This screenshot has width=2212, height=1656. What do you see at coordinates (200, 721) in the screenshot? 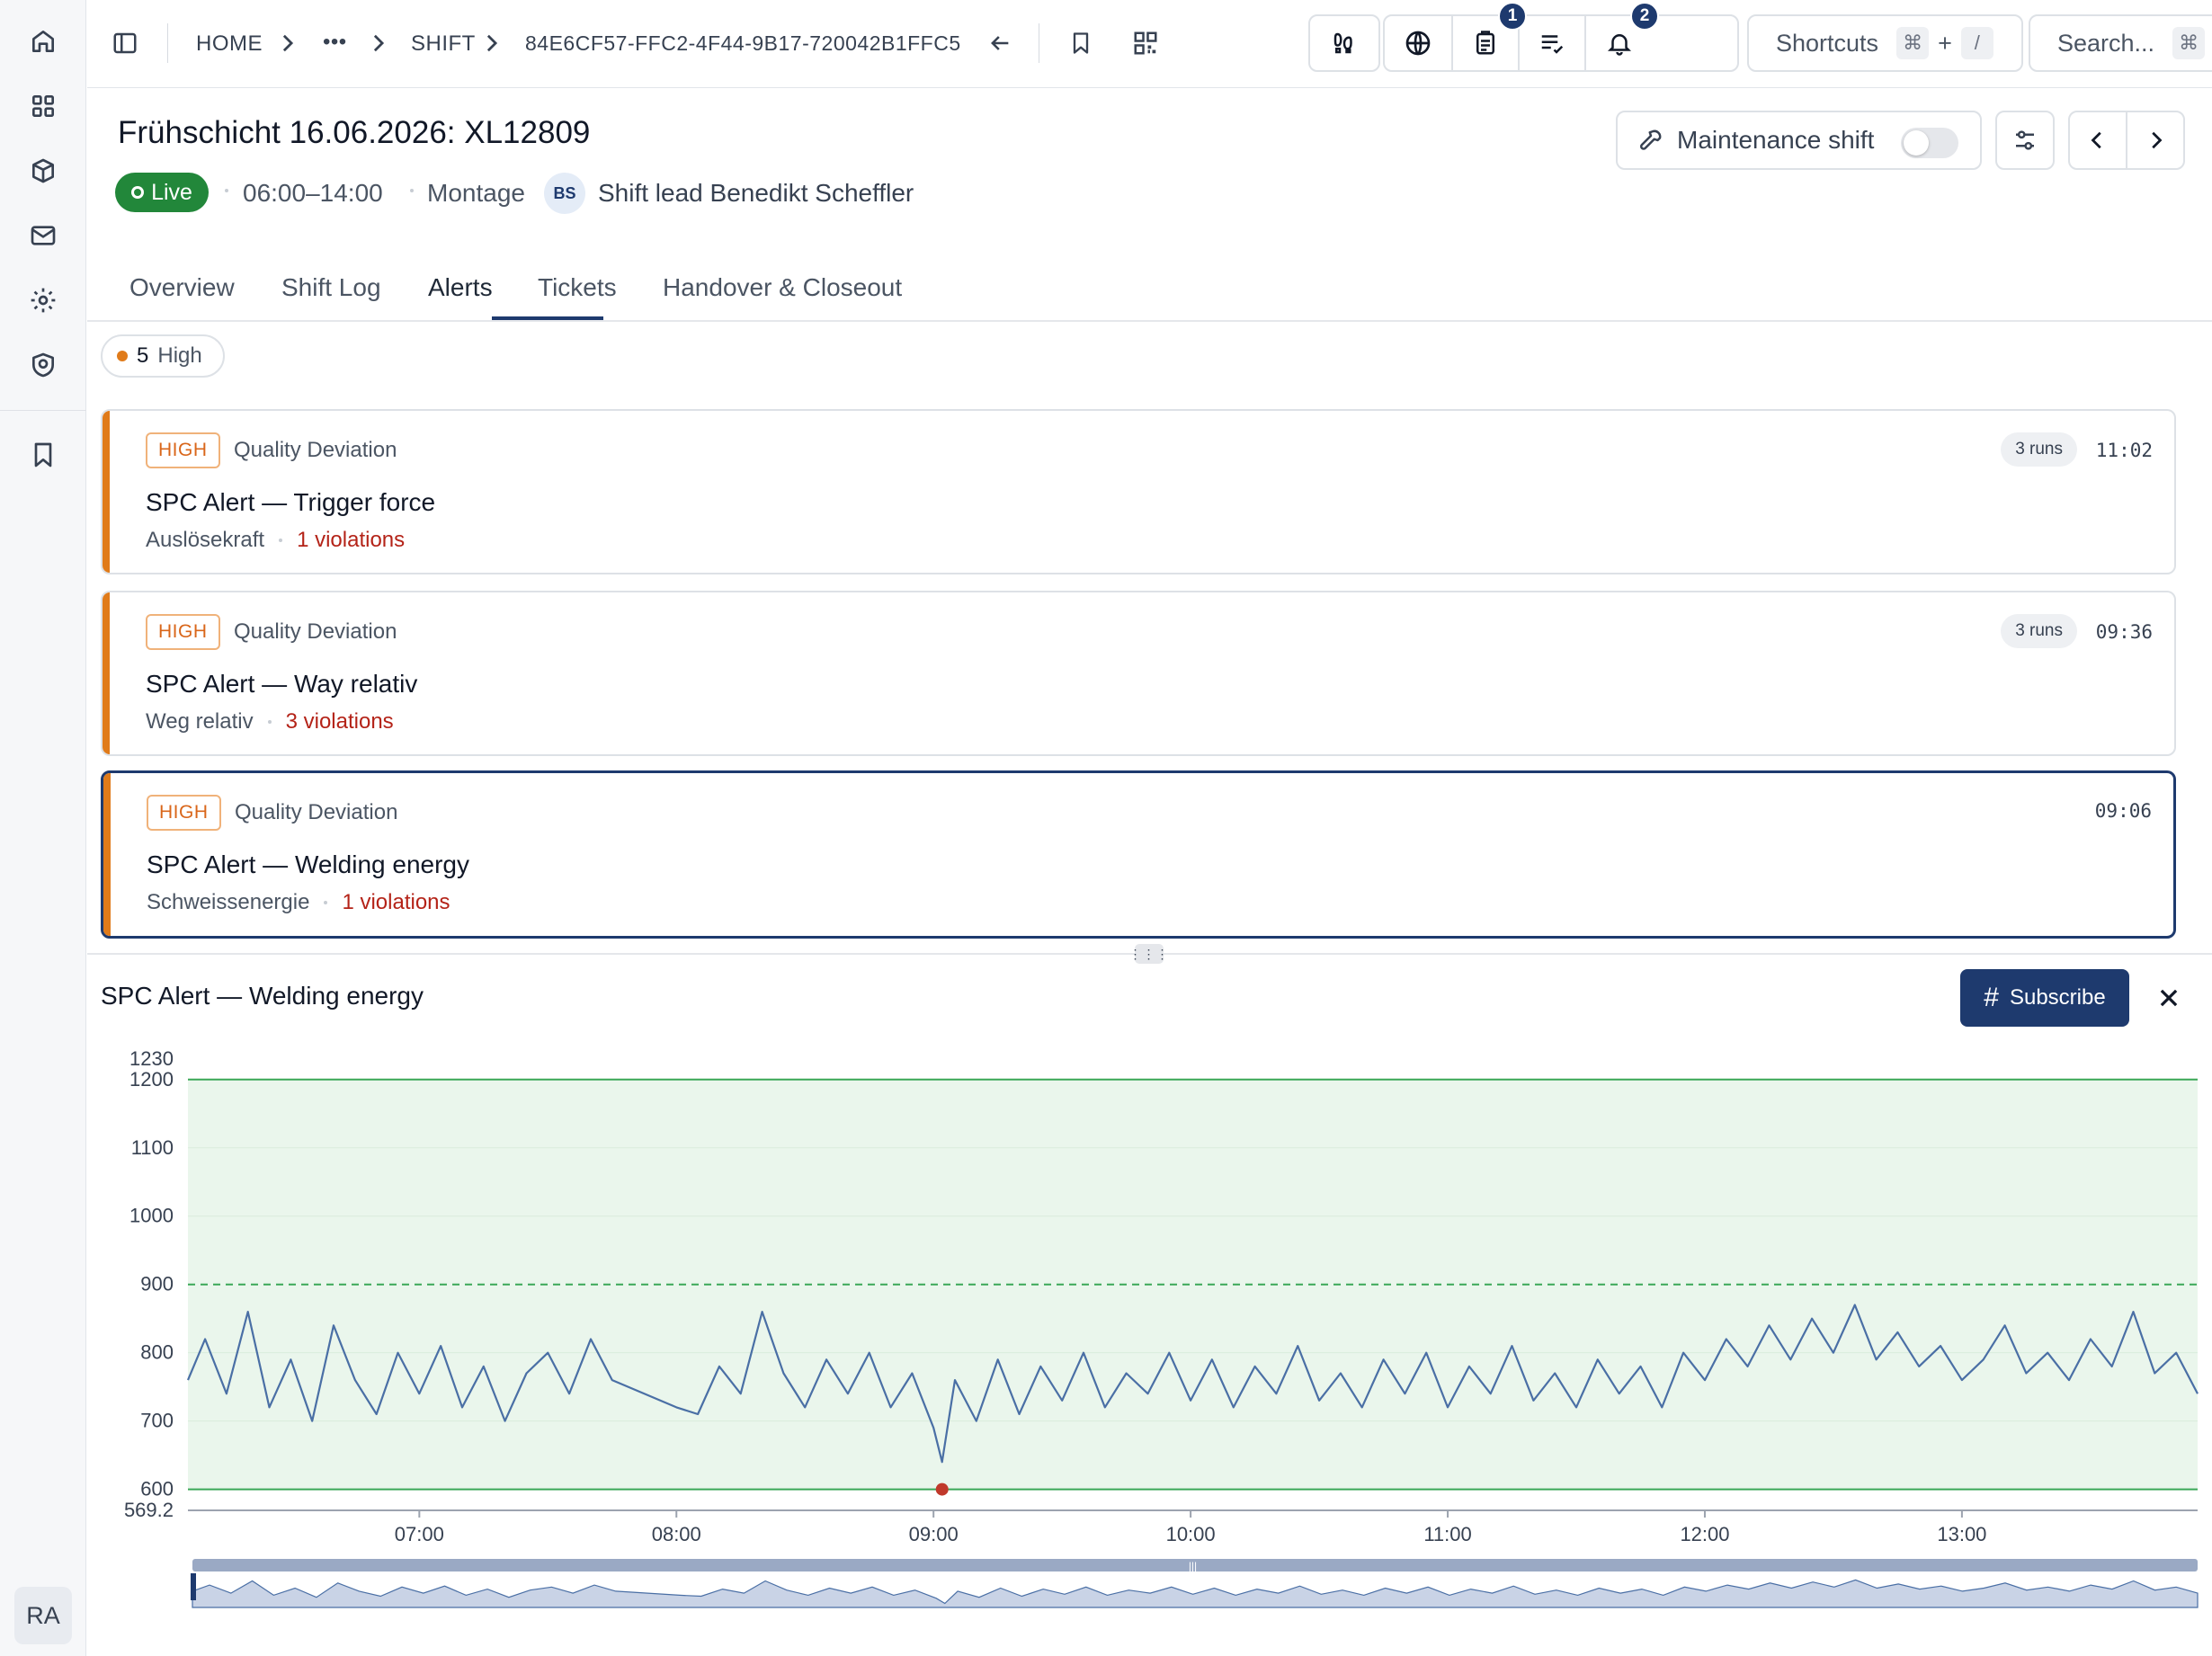
I see `alert-parameter: Weg relativ` at bounding box center [200, 721].